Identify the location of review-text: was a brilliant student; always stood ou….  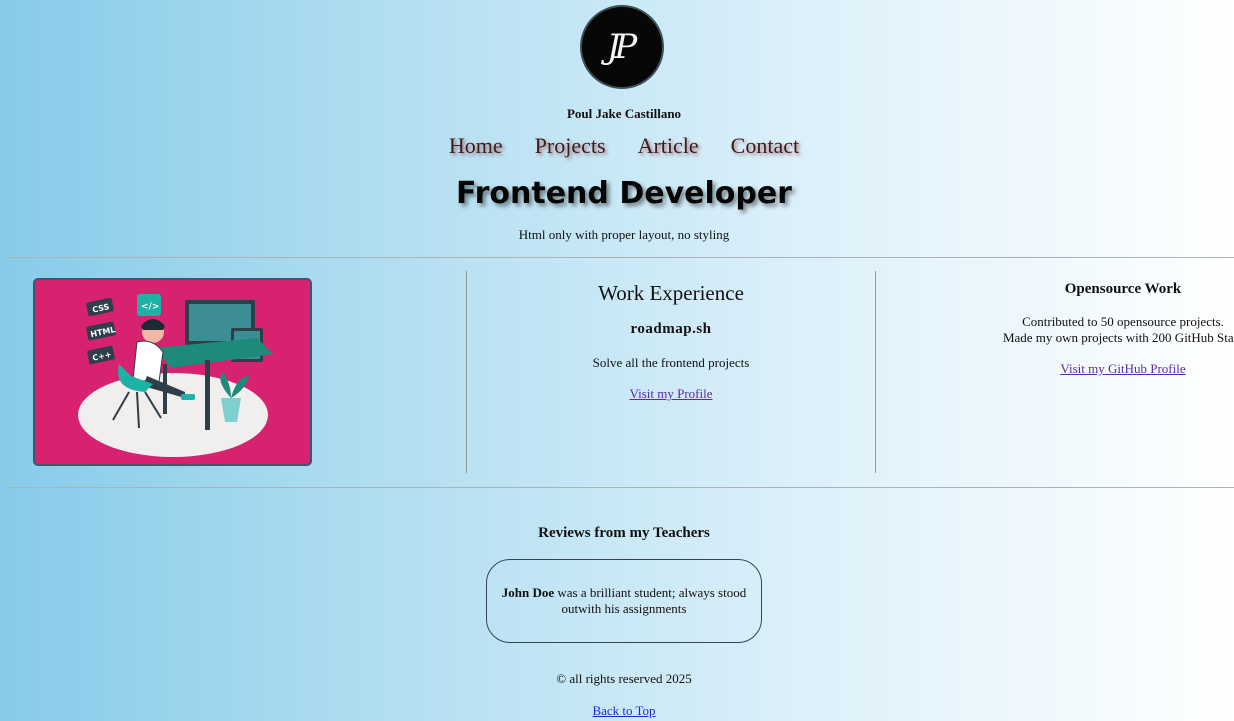
(650, 600).